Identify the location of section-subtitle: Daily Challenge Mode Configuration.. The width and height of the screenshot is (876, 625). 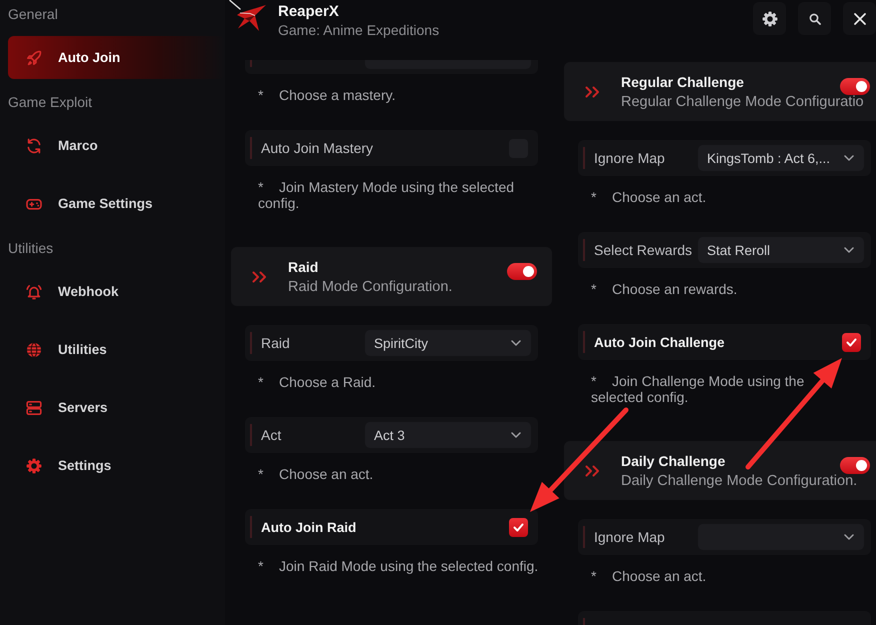
(739, 481).